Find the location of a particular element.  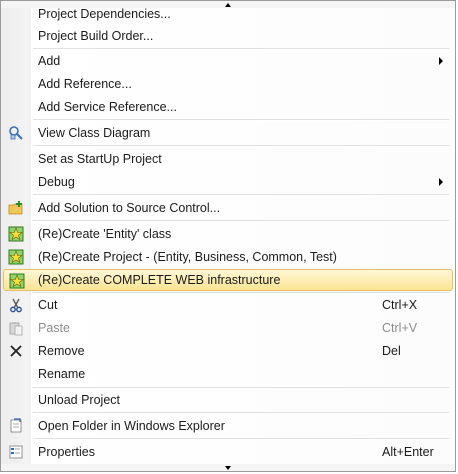

menu-item-rename: Rename is located at coordinates (228, 374).